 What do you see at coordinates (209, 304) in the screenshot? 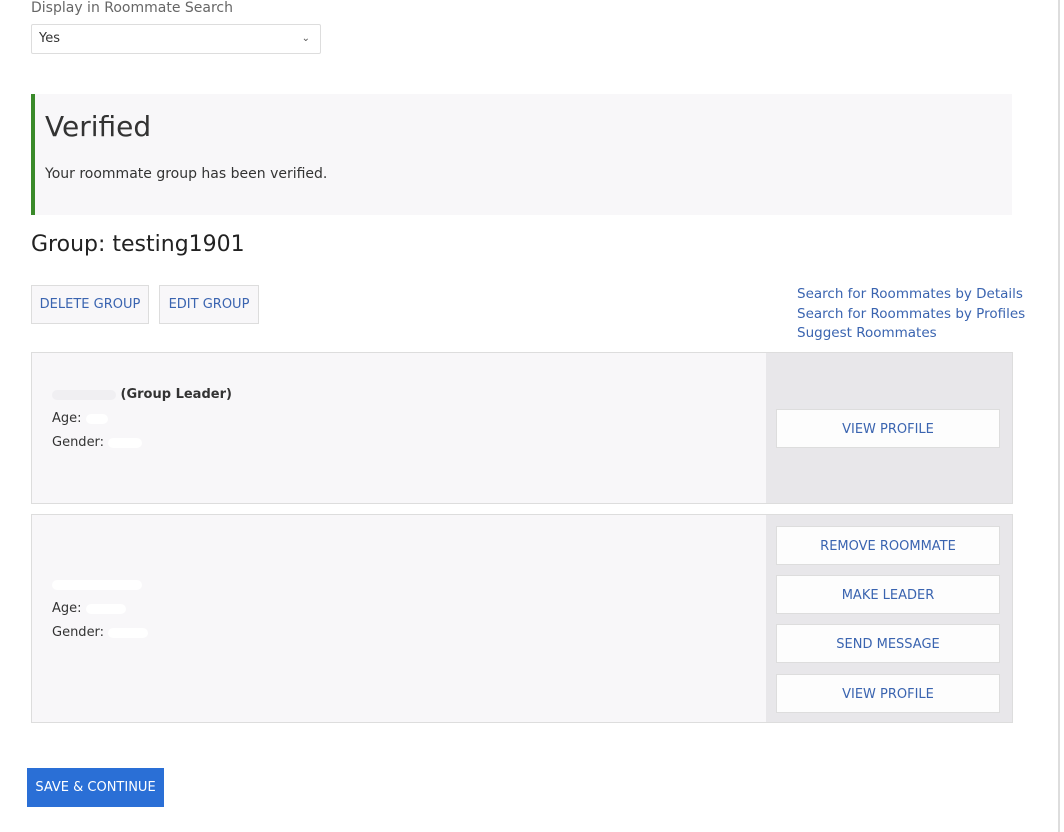
I see `edit-group-button: EDIT GROUP` at bounding box center [209, 304].